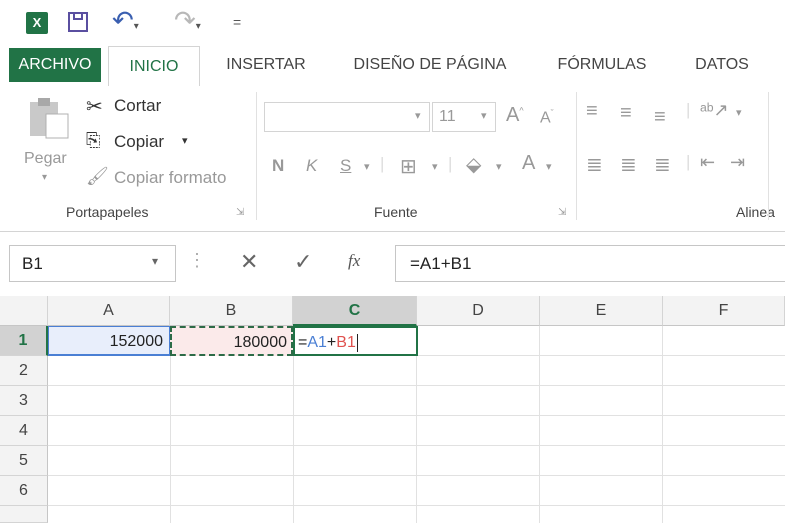 Image resolution: width=785 pixels, height=523 pixels. Describe the element at coordinates (24, 491) in the screenshot. I see `row-header-6: 6` at that location.